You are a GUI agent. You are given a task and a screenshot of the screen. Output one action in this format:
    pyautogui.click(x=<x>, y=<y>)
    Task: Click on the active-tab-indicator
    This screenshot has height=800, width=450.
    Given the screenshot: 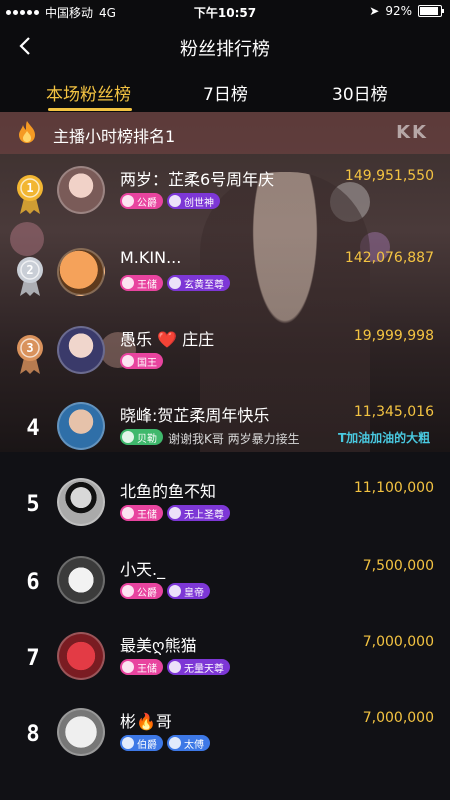 What is the action you would take?
    pyautogui.click(x=90, y=109)
    